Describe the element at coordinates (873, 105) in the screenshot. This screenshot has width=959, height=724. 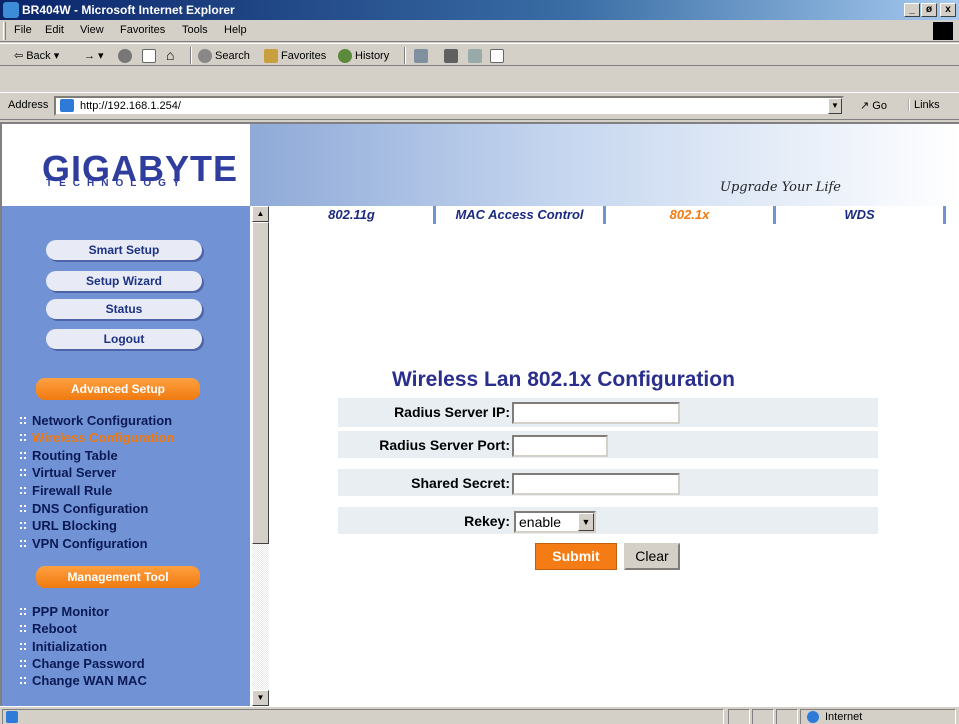
I see `go-button: ↗ Go` at that location.